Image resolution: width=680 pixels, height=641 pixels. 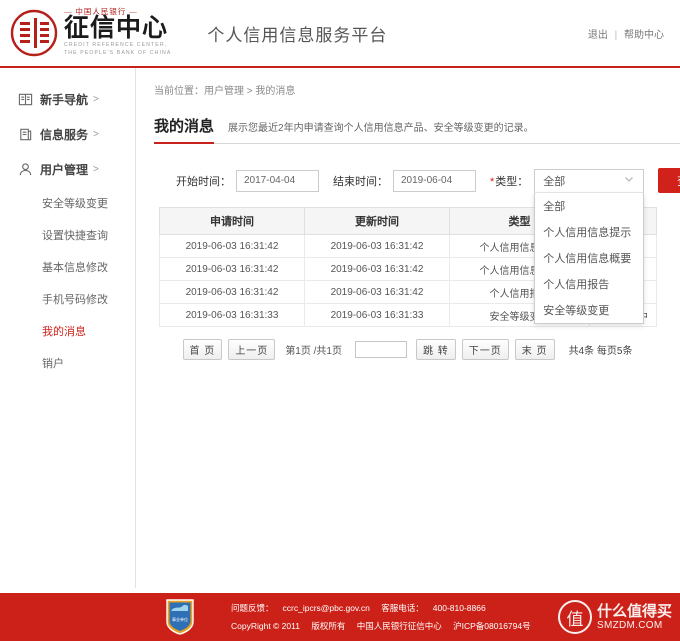 I want to click on type-label-text: 类型：, so click(x=512, y=181).